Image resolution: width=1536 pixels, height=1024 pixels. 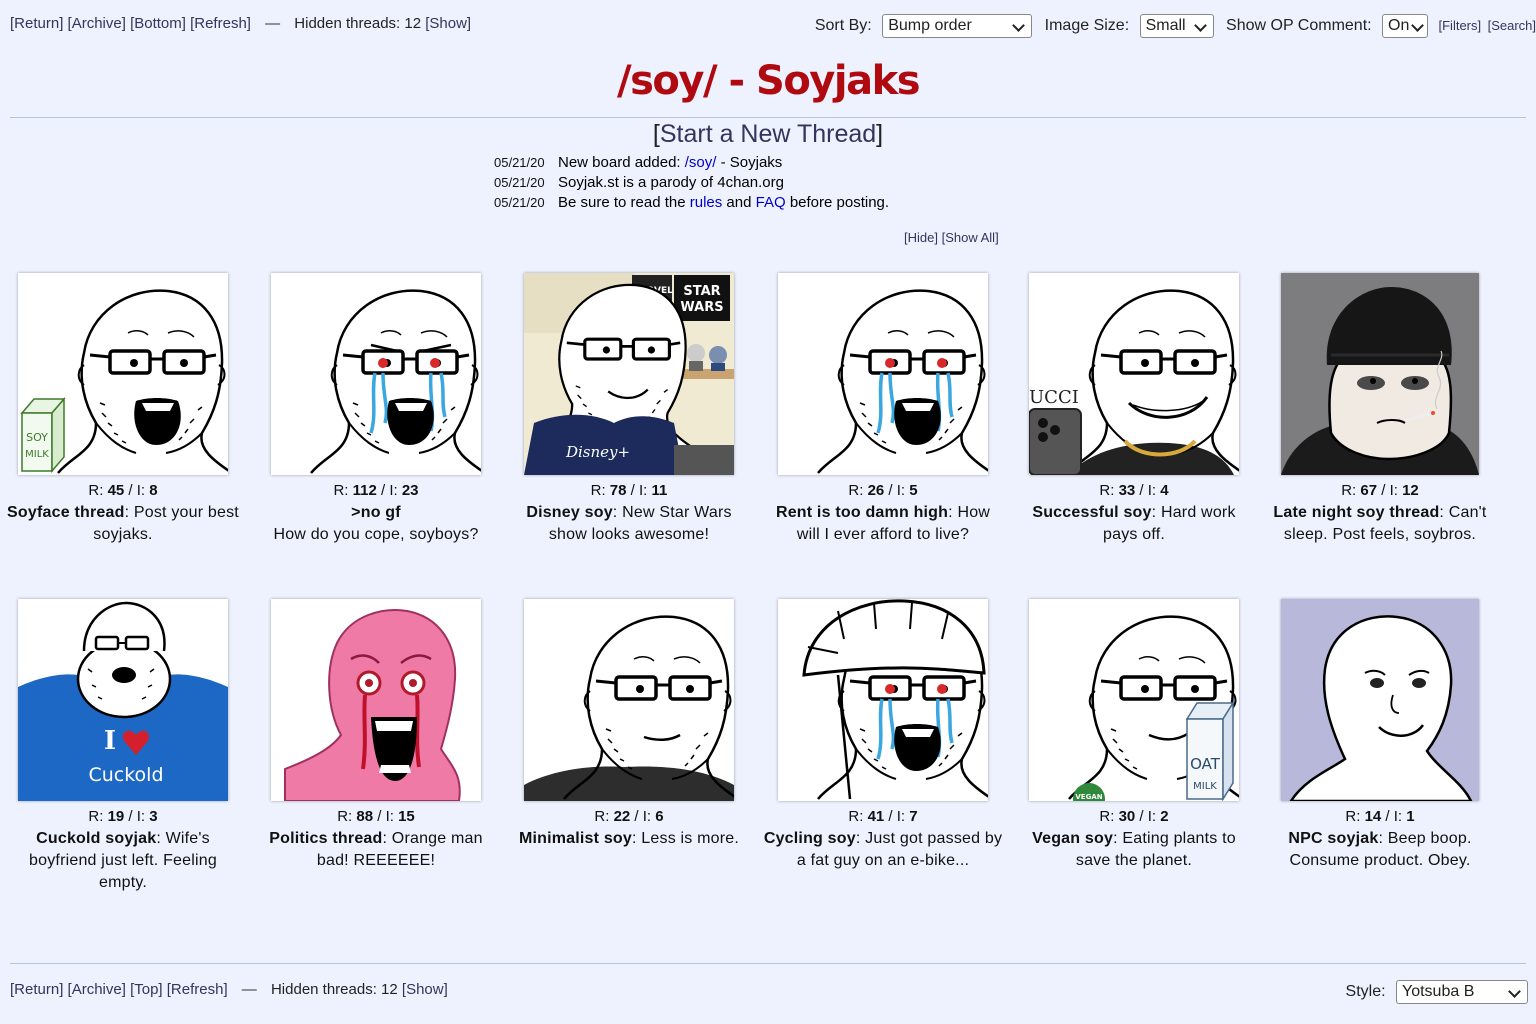 What do you see at coordinates (671, 182) in the screenshot?
I see `news-text: Soyjak.st is a parody of 4chan.org` at bounding box center [671, 182].